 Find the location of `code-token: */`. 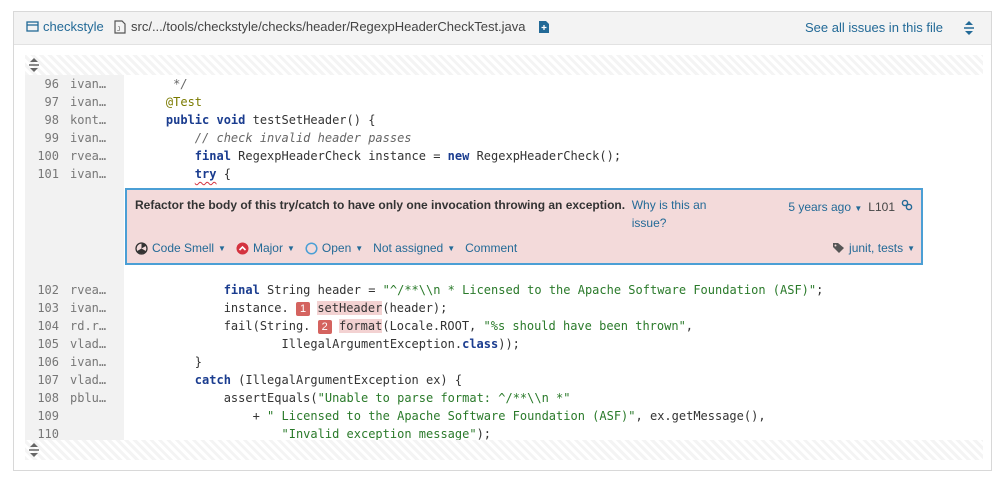

code-token: */ is located at coordinates (162, 84).